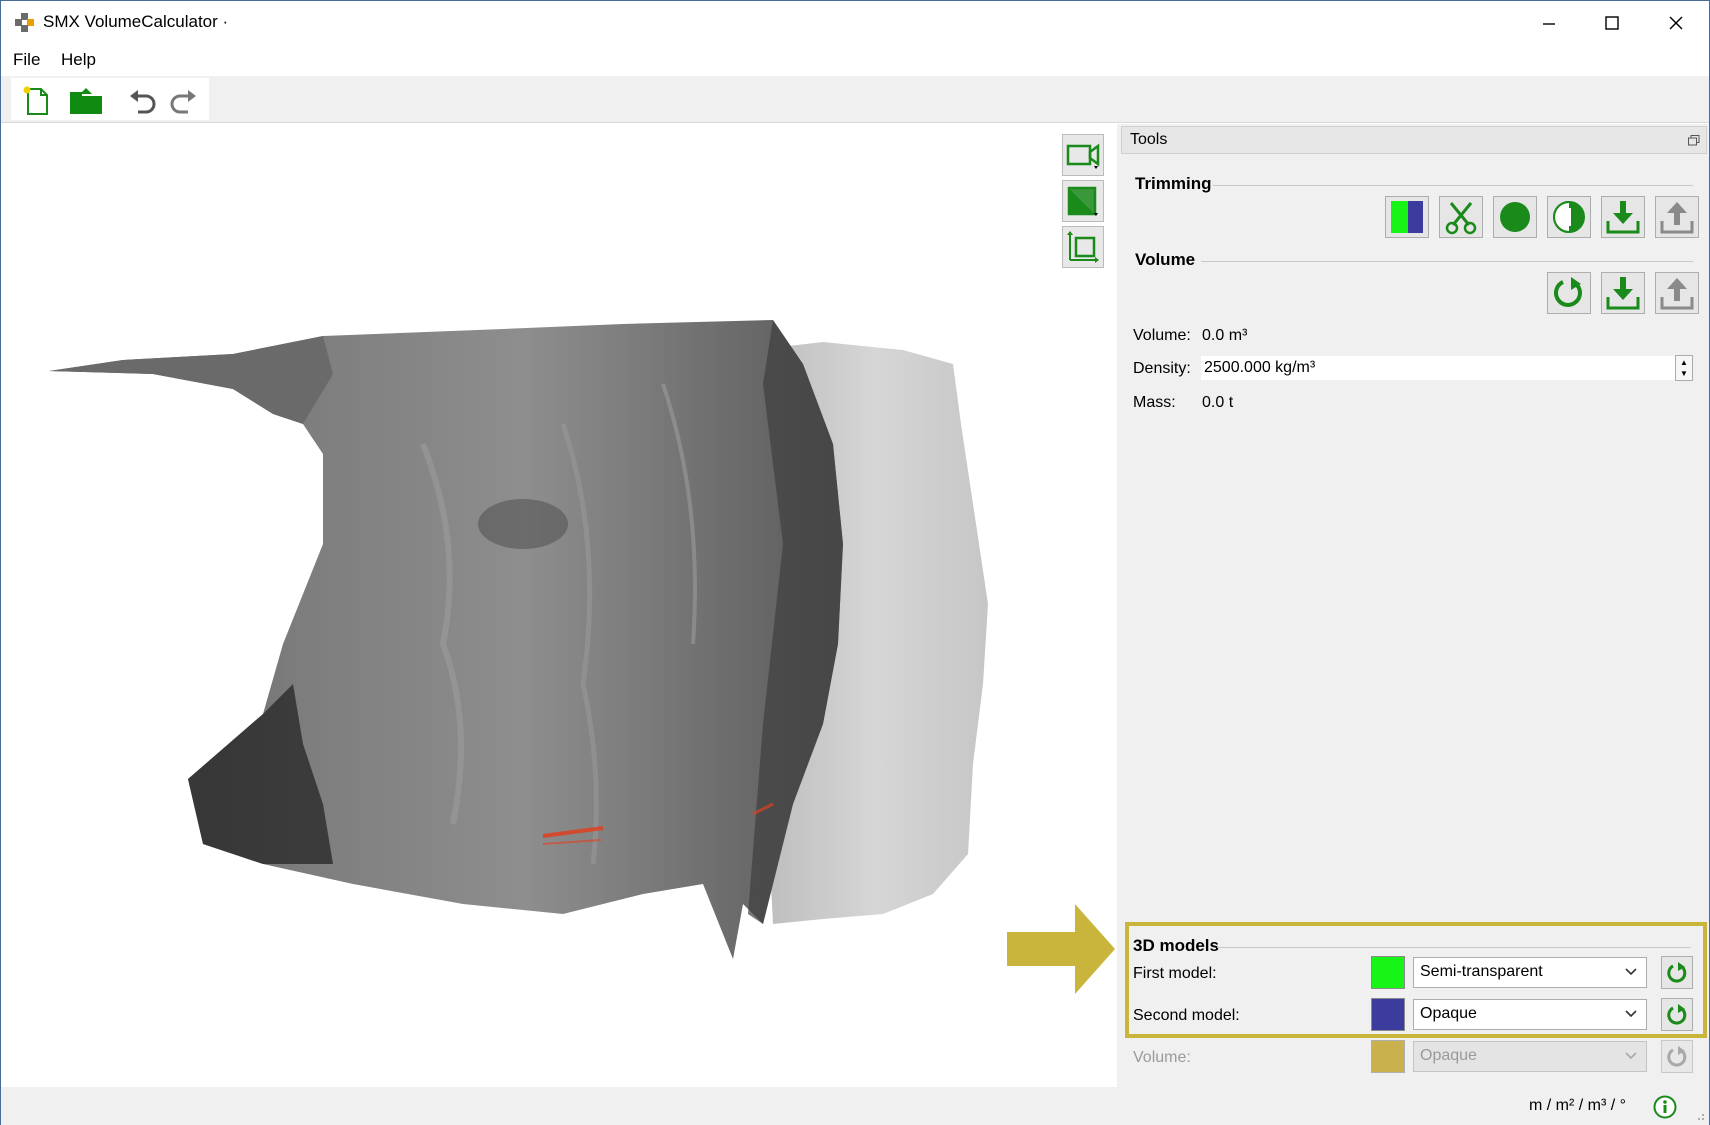 Image resolution: width=1710 pixels, height=1125 pixels. I want to click on status-bar: m / m² / m³ / °, so click(855, 1106).